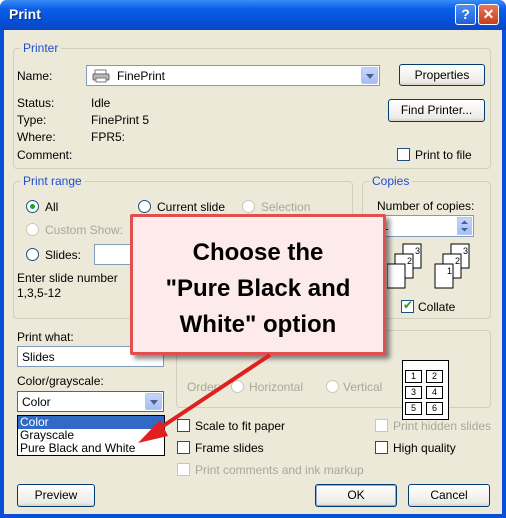 The width and height of the screenshot is (506, 518). What do you see at coordinates (369, 75) in the screenshot?
I see `chevron-down-icon` at bounding box center [369, 75].